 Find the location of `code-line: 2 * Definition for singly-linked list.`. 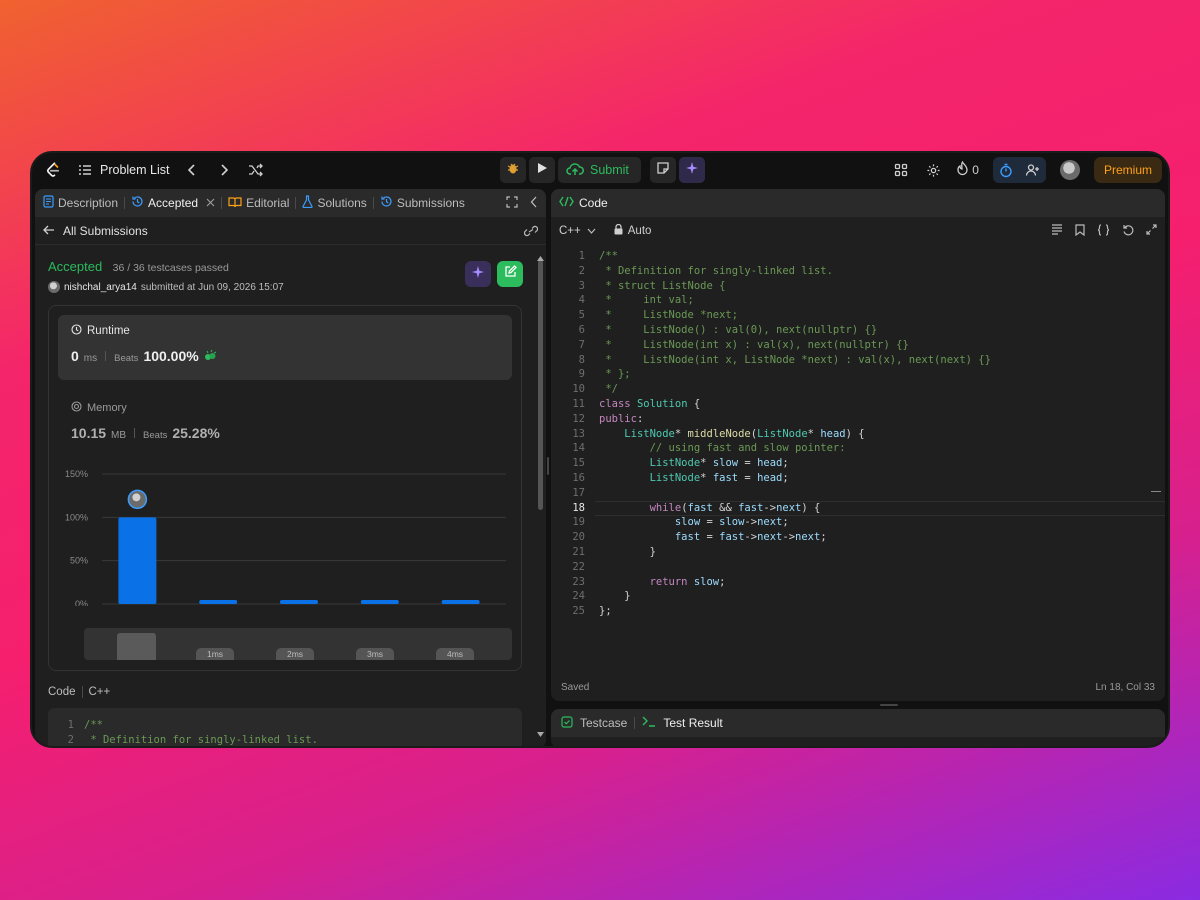

code-line: 2 * Definition for singly-linked list. is located at coordinates (858, 271).